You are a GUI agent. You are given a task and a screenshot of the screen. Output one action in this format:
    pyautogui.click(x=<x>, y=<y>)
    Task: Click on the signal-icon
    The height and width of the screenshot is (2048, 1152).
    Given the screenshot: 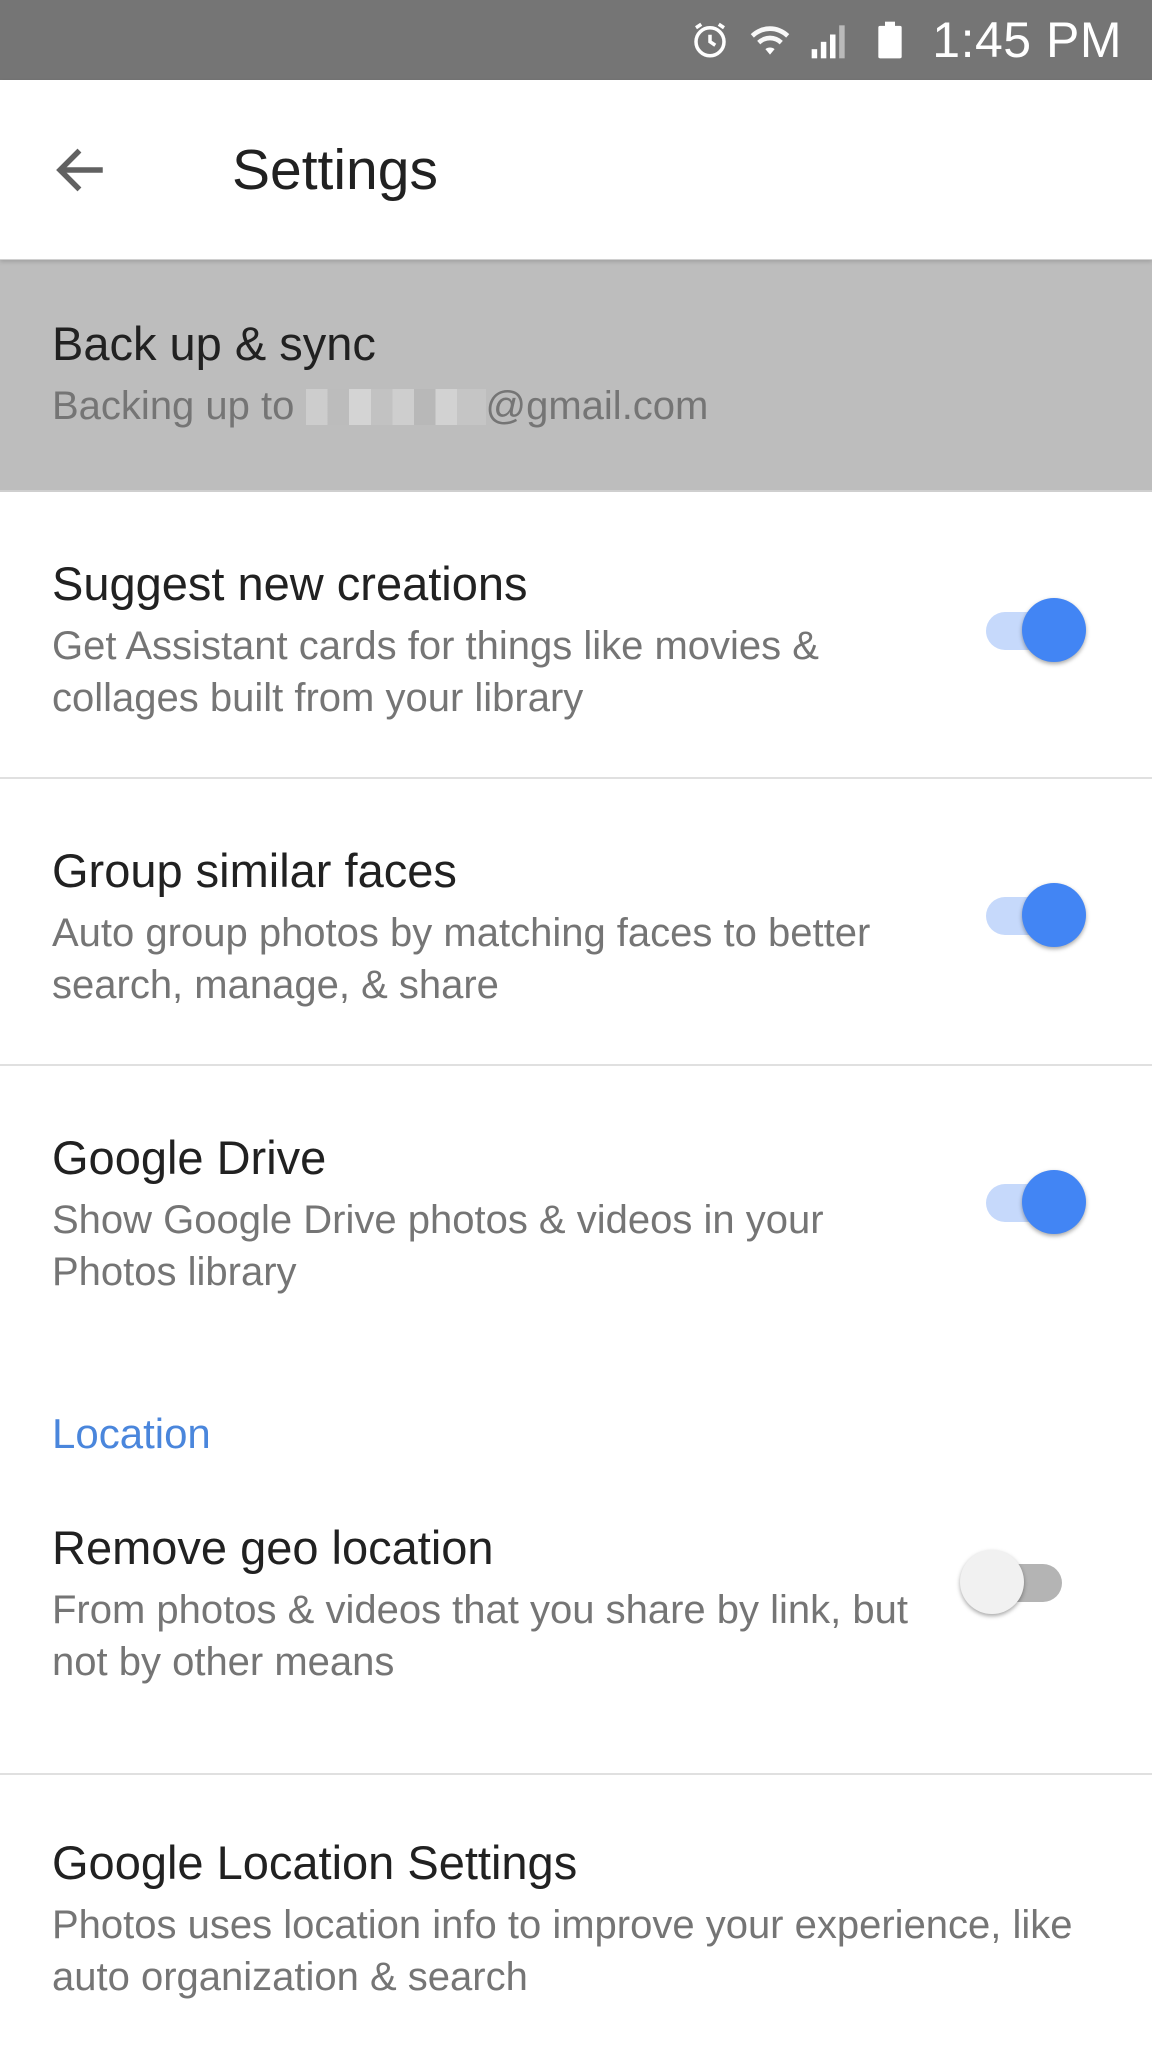 What is the action you would take?
    pyautogui.click(x=830, y=40)
    